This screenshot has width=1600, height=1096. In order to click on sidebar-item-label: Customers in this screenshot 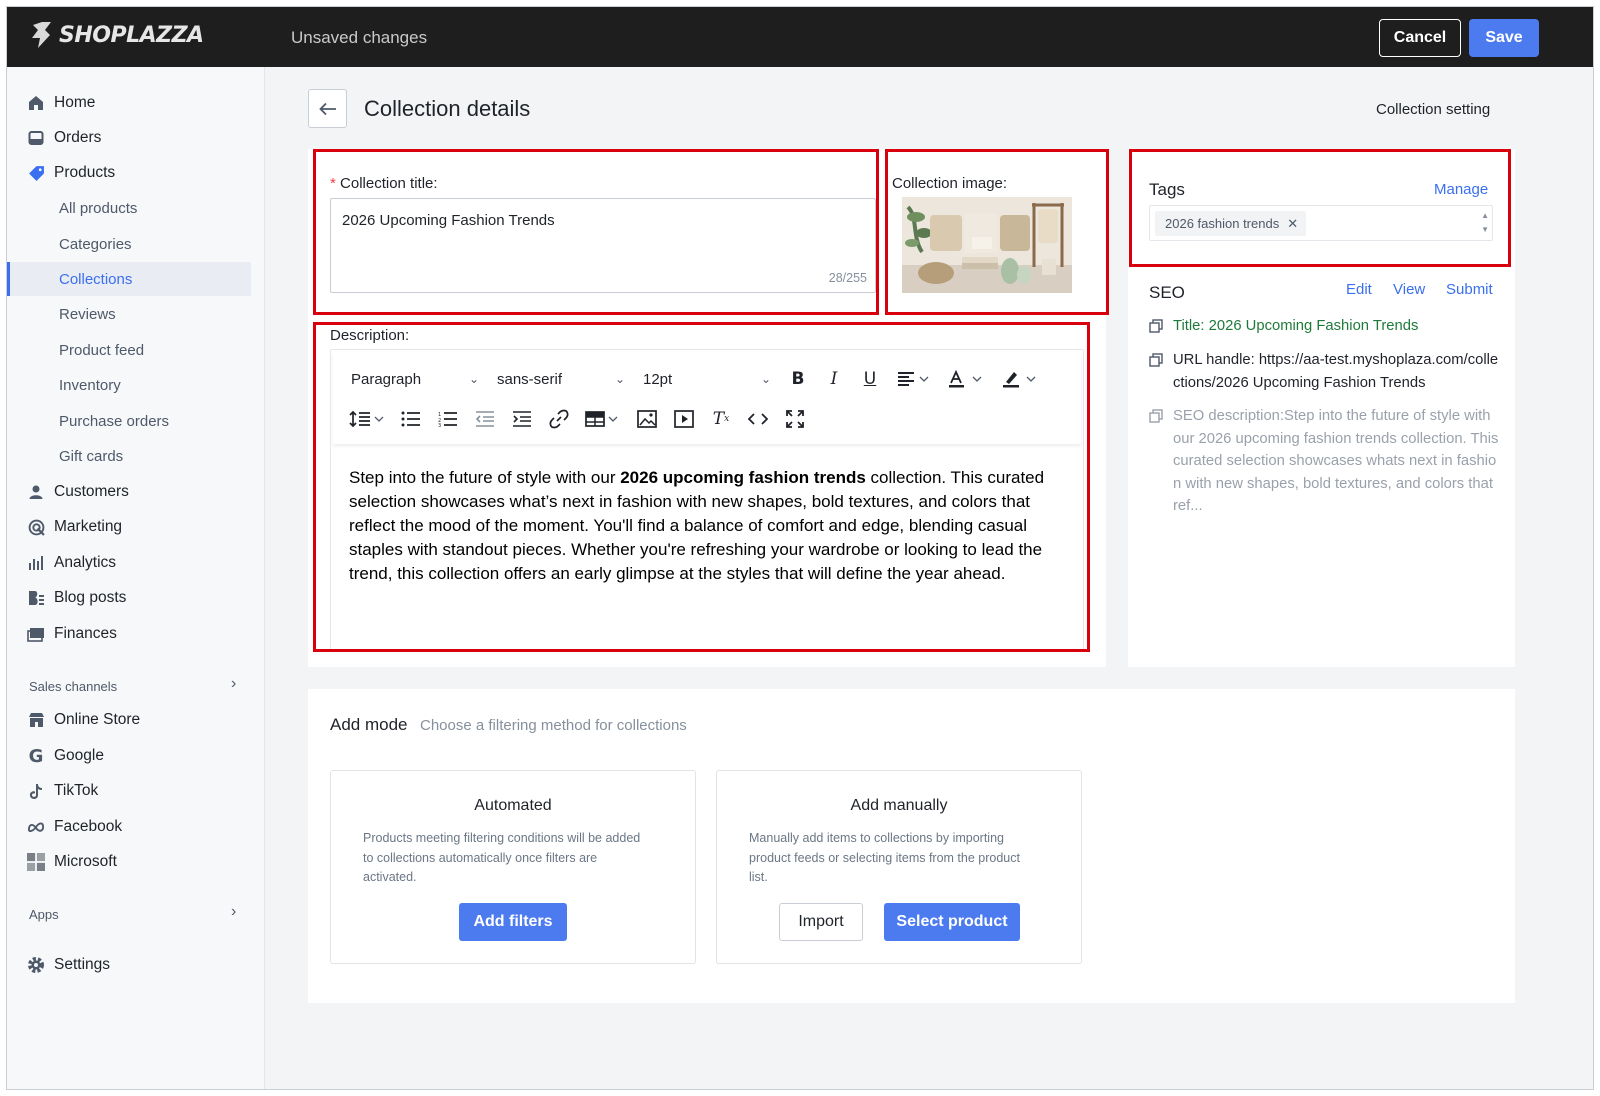, I will do `click(91, 491)`.